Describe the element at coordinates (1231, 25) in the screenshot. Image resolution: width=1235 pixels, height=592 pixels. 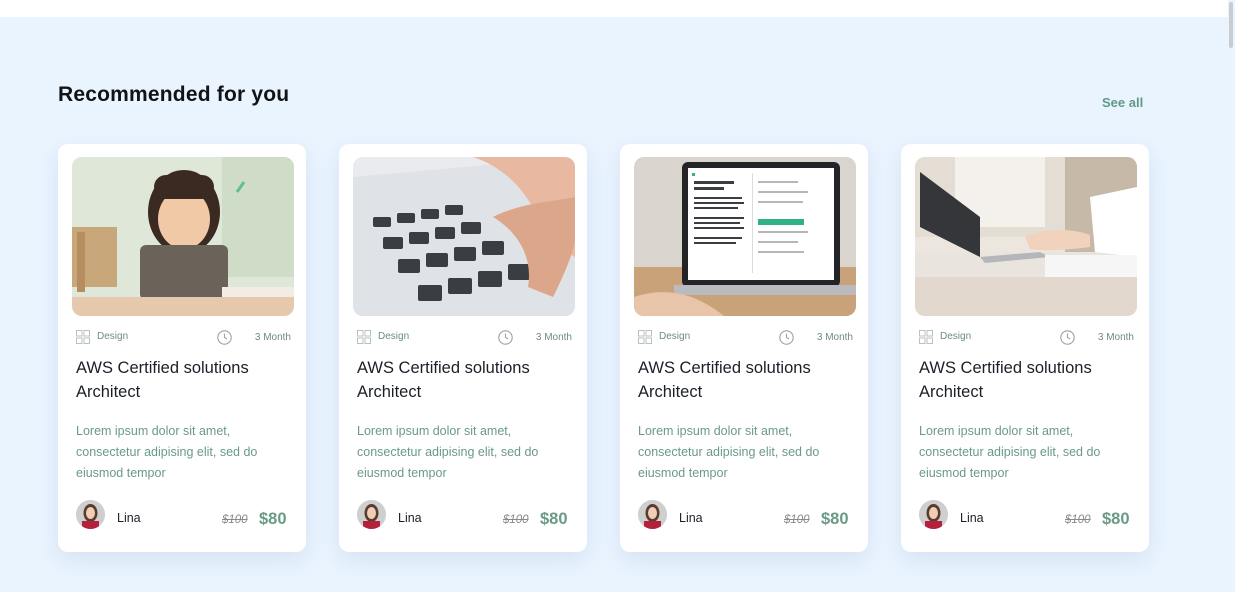
I see `scrollbar-thumb` at that location.